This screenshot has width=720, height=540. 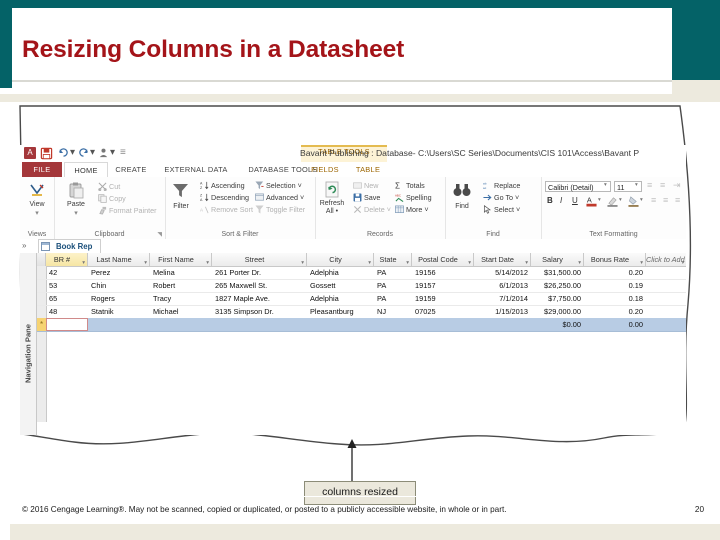 I want to click on redo-icon, so click(x=83, y=152).